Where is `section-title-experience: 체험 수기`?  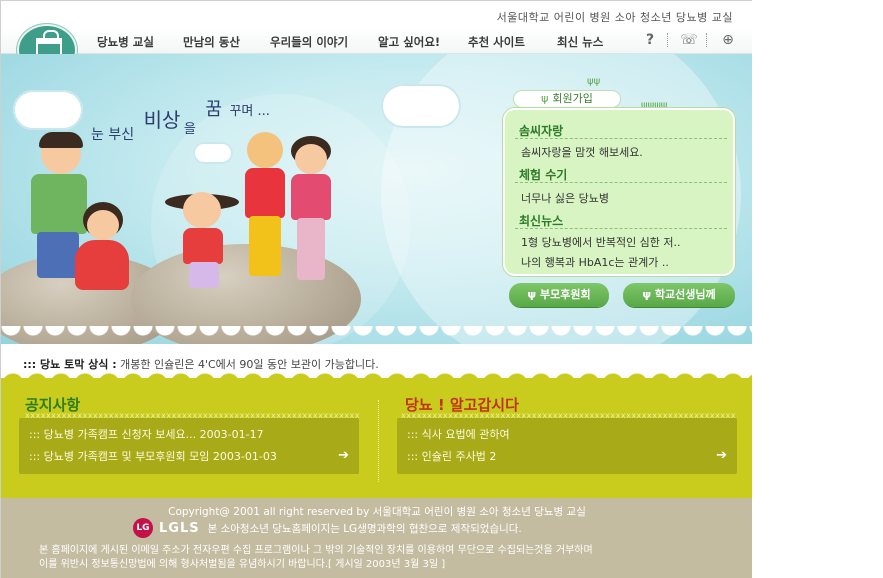 section-title-experience: 체험 수기 is located at coordinates (543, 174).